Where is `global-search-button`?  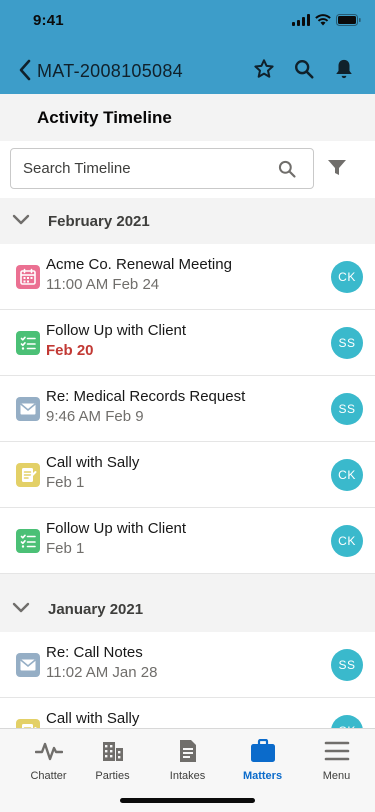
global-search-button is located at coordinates (304, 69).